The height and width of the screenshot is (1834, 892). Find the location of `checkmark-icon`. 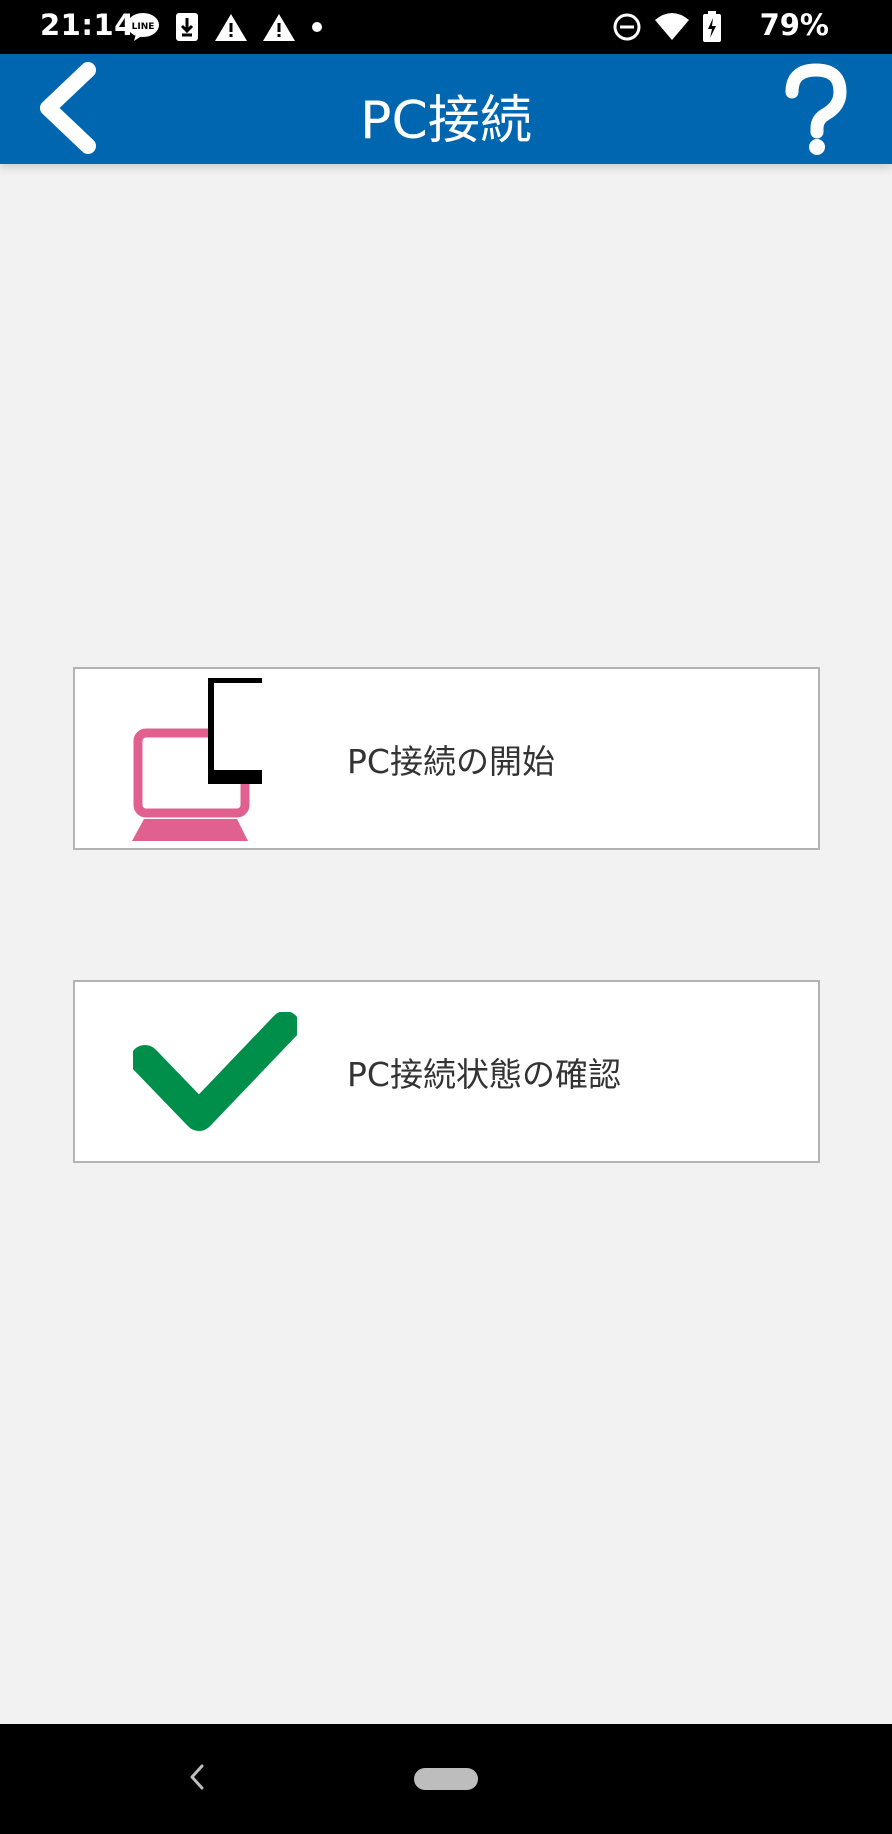

checkmark-icon is located at coordinates (215, 1071).